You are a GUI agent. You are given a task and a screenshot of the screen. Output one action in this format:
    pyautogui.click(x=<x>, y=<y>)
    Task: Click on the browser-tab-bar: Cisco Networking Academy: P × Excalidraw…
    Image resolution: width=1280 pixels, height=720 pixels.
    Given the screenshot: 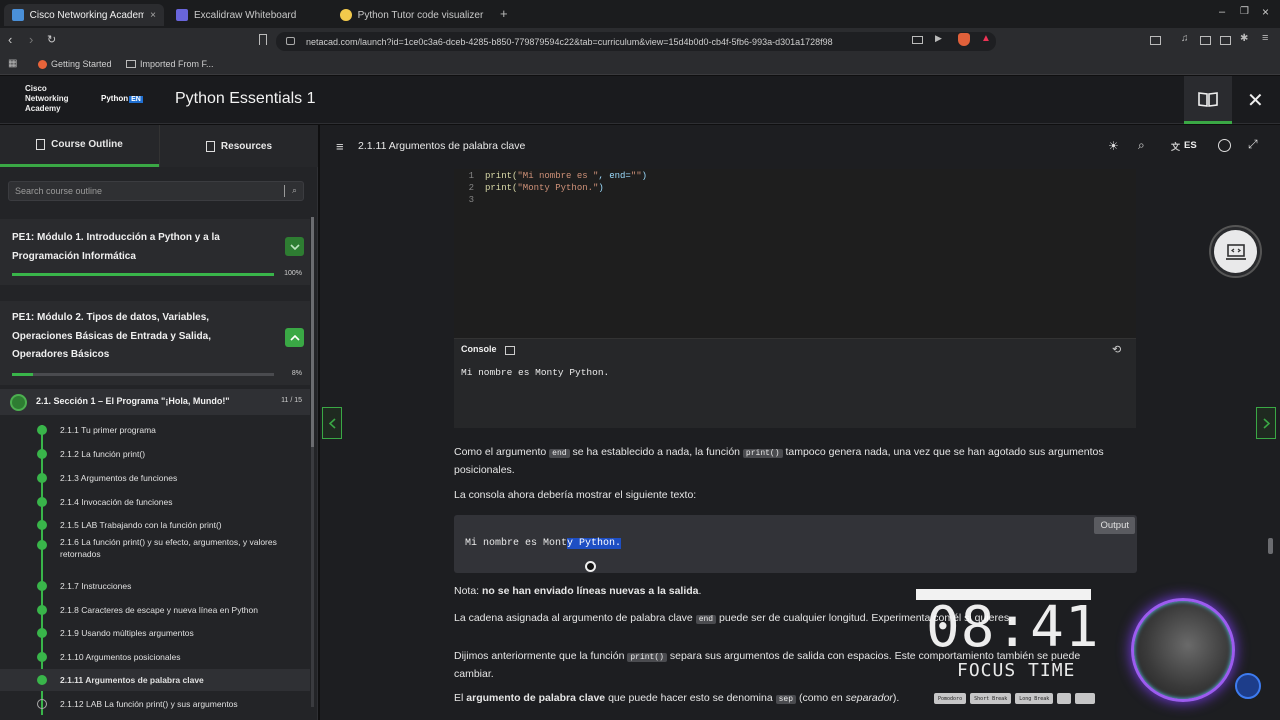 What is the action you would take?
    pyautogui.click(x=640, y=14)
    